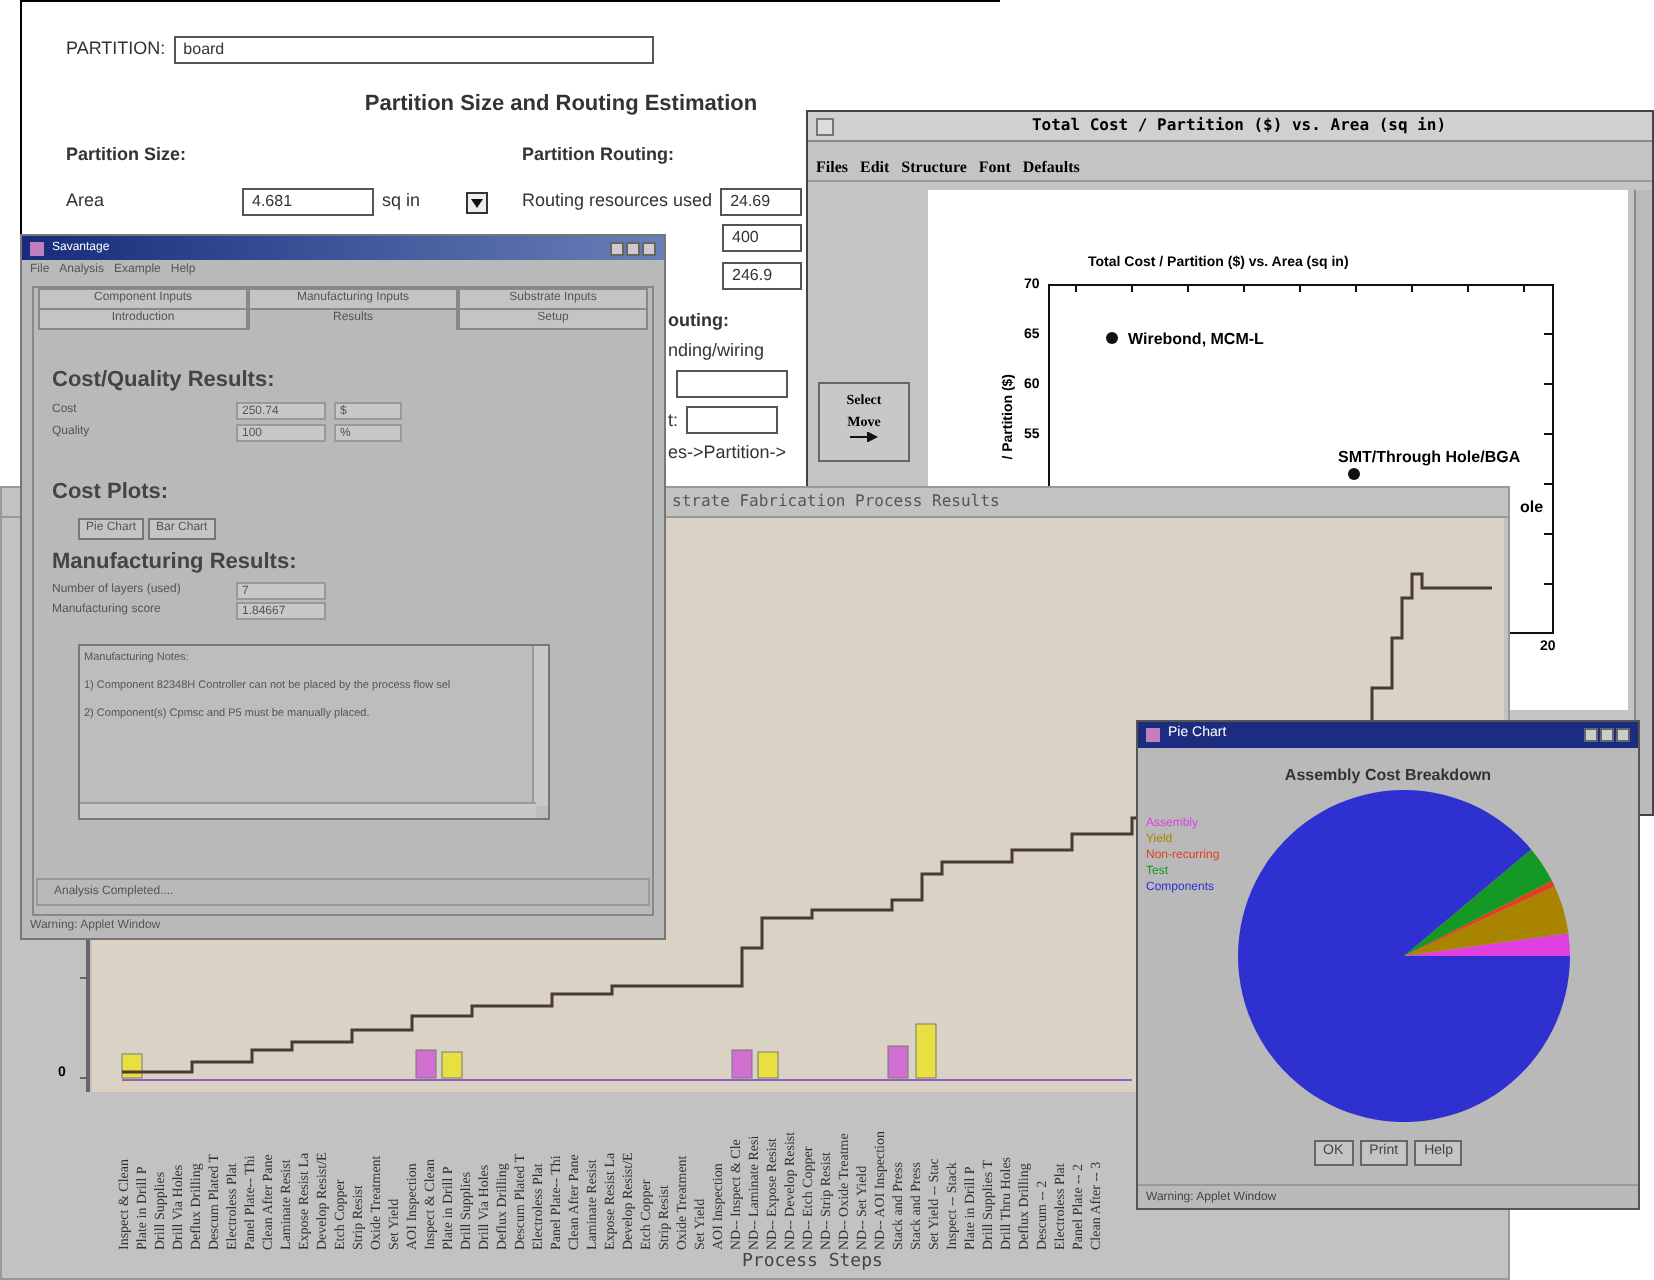 This screenshot has width=1654, height=1280. I want to click on section-heading: Cost Plots:, so click(111, 492).